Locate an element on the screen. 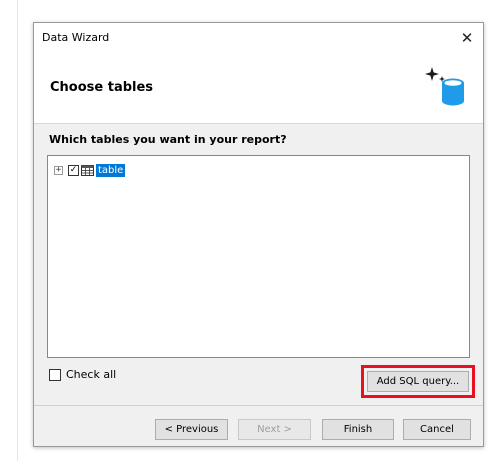 This screenshot has width=490, height=461. check-all-label: Check all is located at coordinates (91, 374).